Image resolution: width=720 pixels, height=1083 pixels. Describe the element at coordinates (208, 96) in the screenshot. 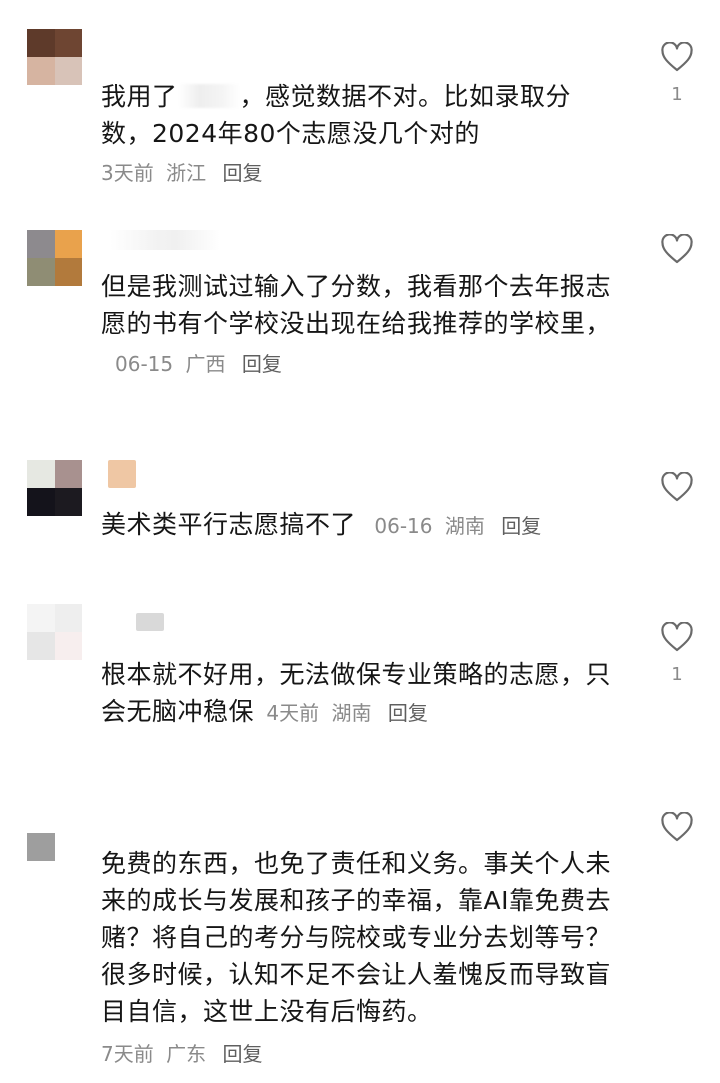

I see `redacted-blur` at that location.